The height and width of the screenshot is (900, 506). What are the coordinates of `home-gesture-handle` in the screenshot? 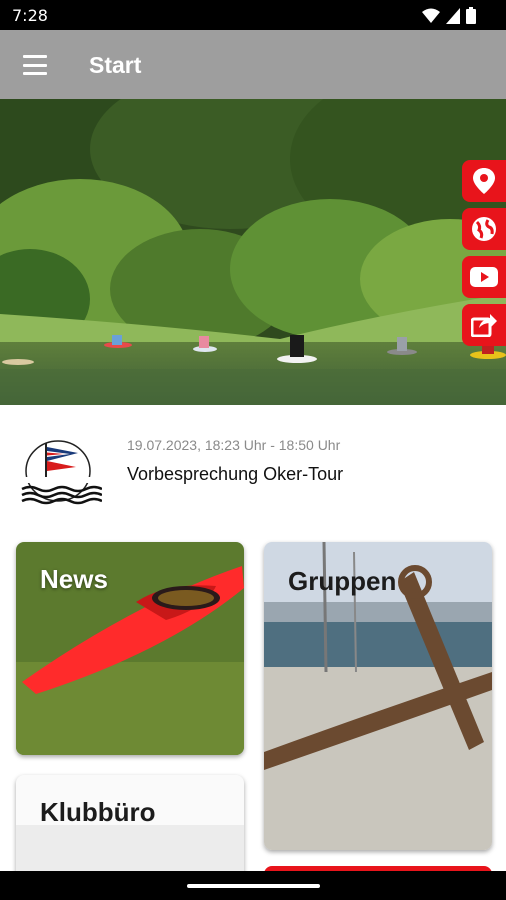 It's located at (253, 886).